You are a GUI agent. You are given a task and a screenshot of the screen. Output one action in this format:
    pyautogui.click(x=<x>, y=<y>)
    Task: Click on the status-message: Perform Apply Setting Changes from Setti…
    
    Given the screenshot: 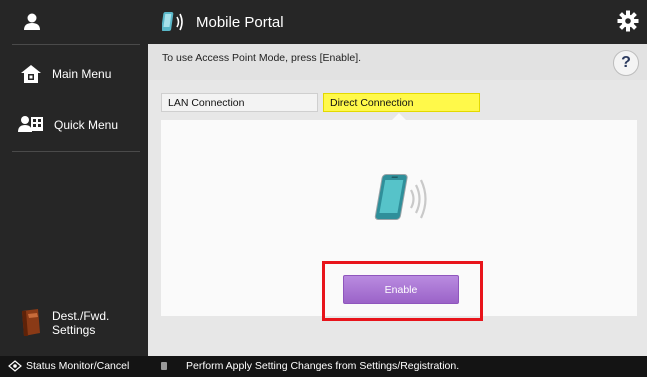 What is the action you would take?
    pyautogui.click(x=309, y=366)
    